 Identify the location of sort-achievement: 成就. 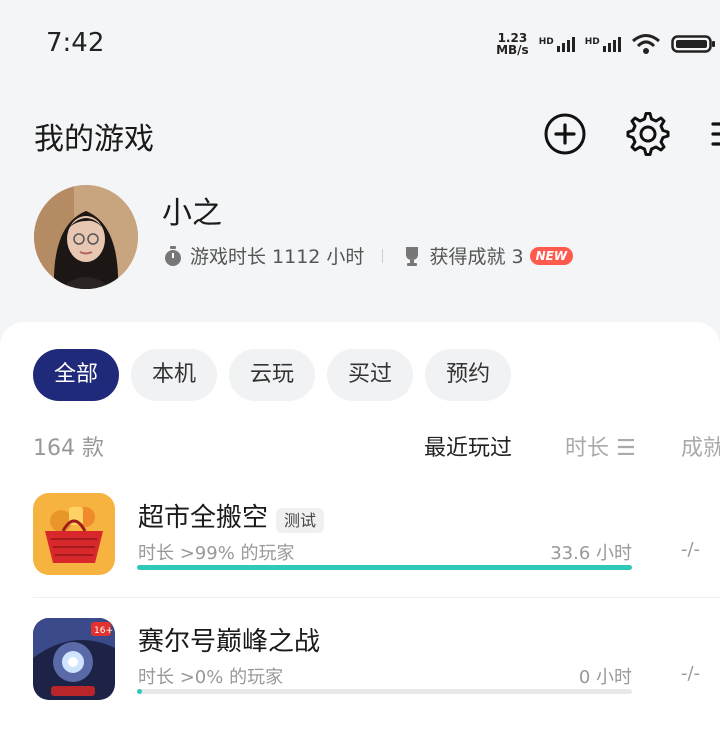
(700, 446).